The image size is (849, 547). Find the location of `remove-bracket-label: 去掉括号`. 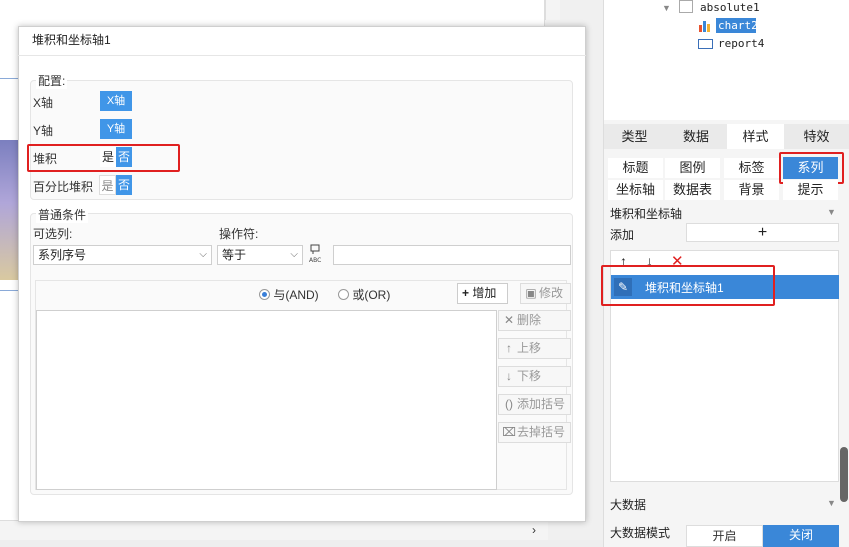

remove-bracket-label: 去掉括号 is located at coordinates (541, 432).